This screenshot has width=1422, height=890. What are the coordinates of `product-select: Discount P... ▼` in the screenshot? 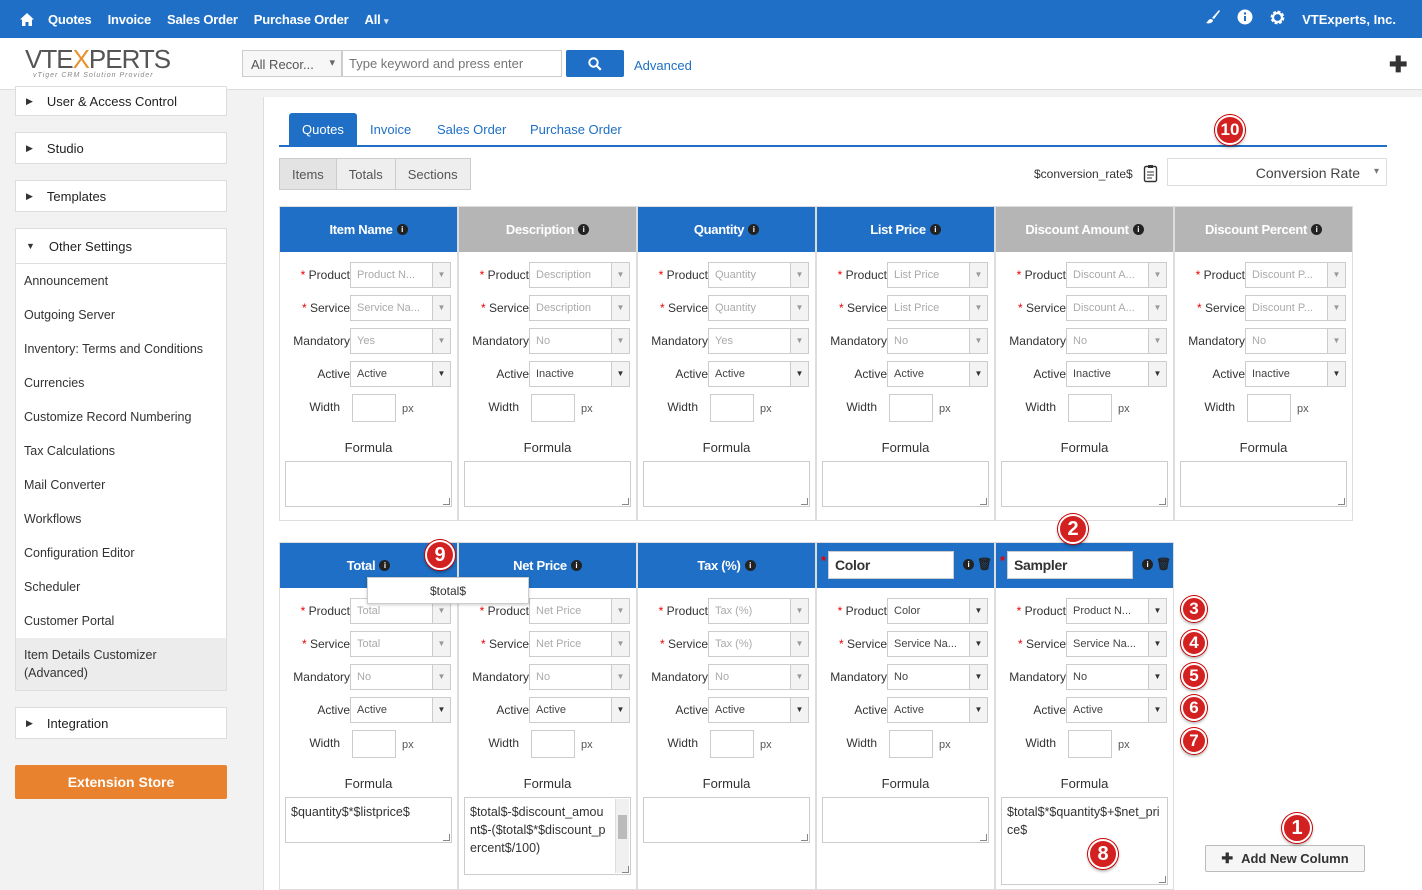 It's located at (1295, 275).